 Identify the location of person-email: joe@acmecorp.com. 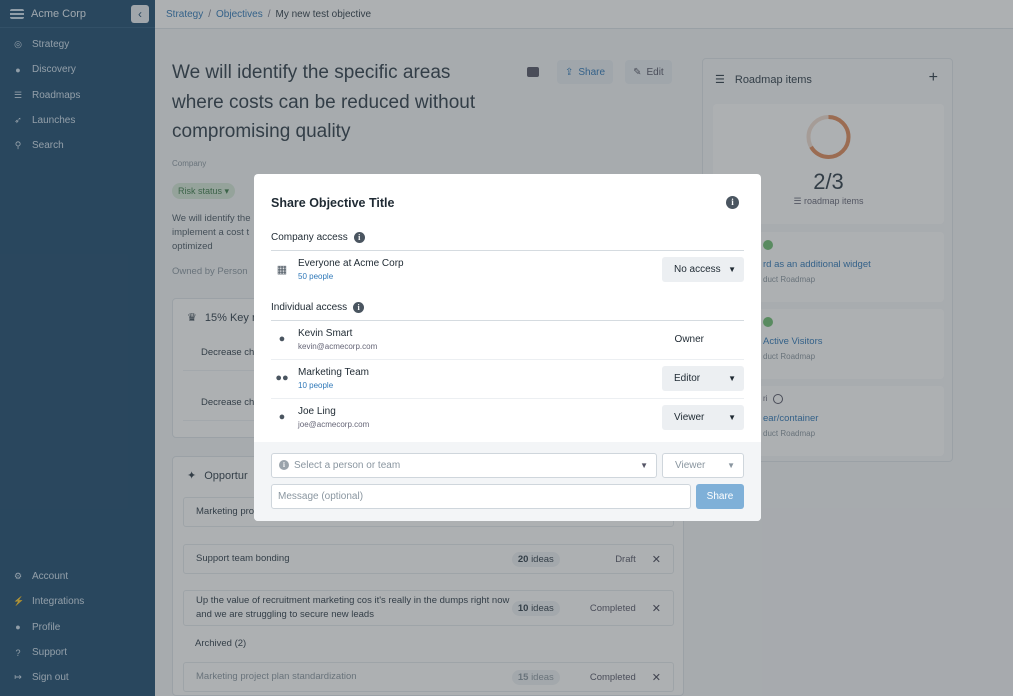
(334, 424).